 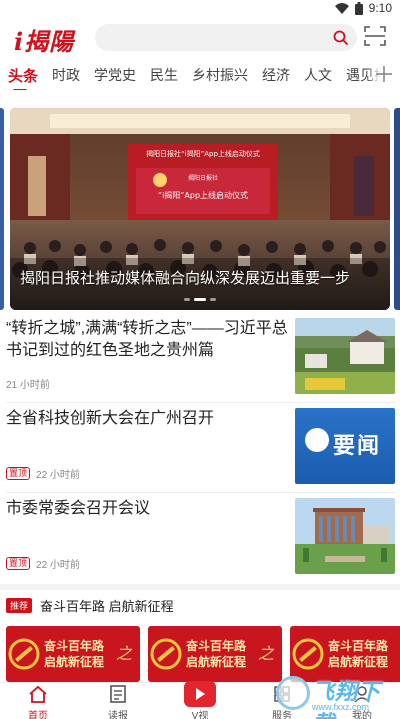 I want to click on add-channel-icon, so click(x=384, y=74).